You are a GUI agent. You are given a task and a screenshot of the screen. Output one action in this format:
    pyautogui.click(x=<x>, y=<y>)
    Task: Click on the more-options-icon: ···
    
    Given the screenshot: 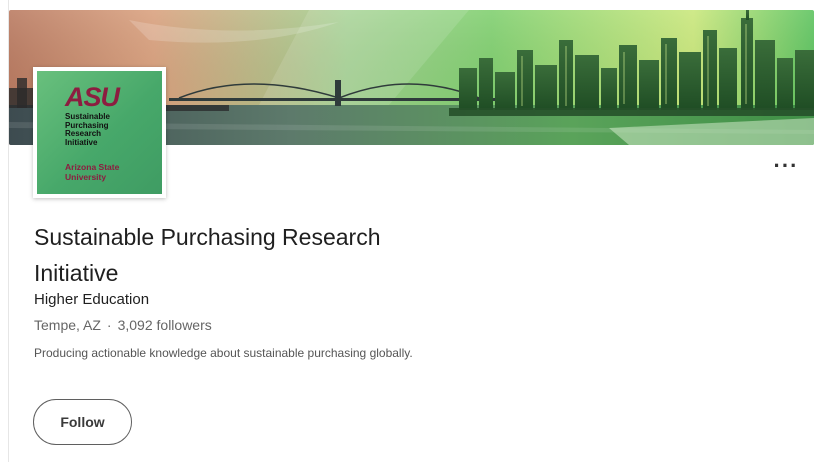 What is the action you would take?
    pyautogui.click(x=786, y=167)
    